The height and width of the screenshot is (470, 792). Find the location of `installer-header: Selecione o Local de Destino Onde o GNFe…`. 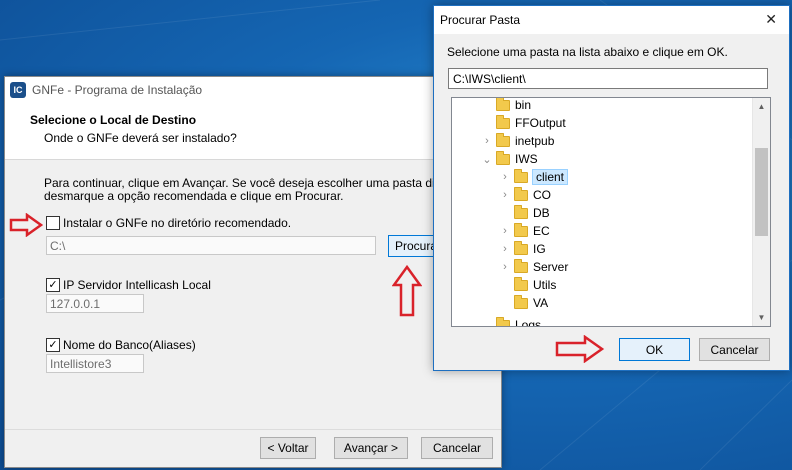

installer-header: Selecione o Local de Destino Onde o GNFe… is located at coordinates (253, 131).